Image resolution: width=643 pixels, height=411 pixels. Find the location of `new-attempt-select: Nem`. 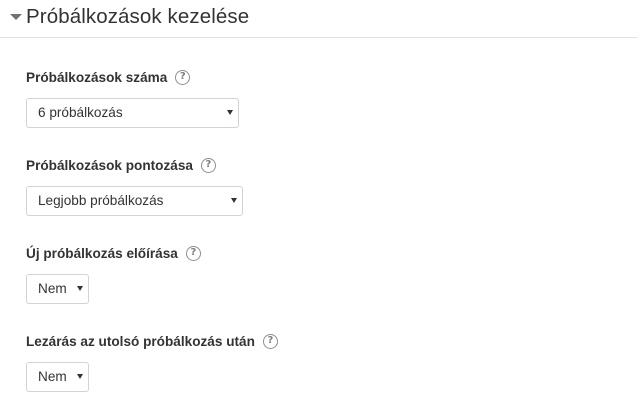

new-attempt-select: Nem is located at coordinates (57, 289).